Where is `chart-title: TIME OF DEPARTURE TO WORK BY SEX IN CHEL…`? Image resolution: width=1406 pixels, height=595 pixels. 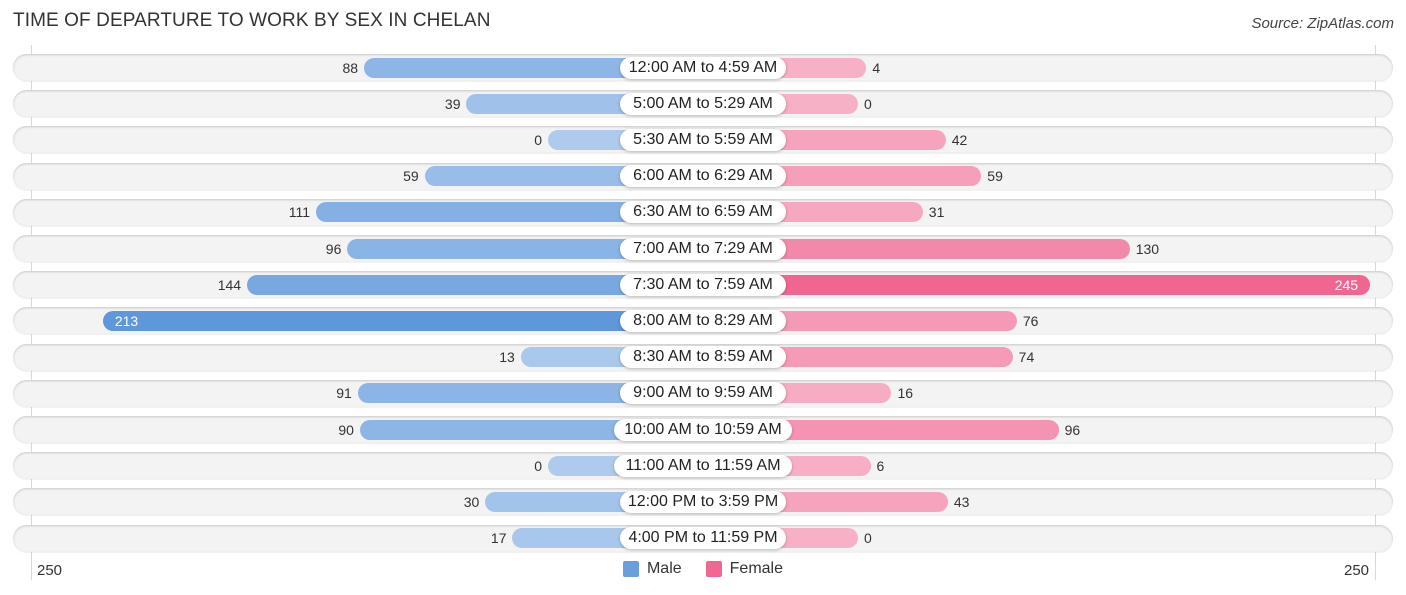
chart-title: TIME OF DEPARTURE TO WORK BY SEX IN CHEL… is located at coordinates (252, 20).